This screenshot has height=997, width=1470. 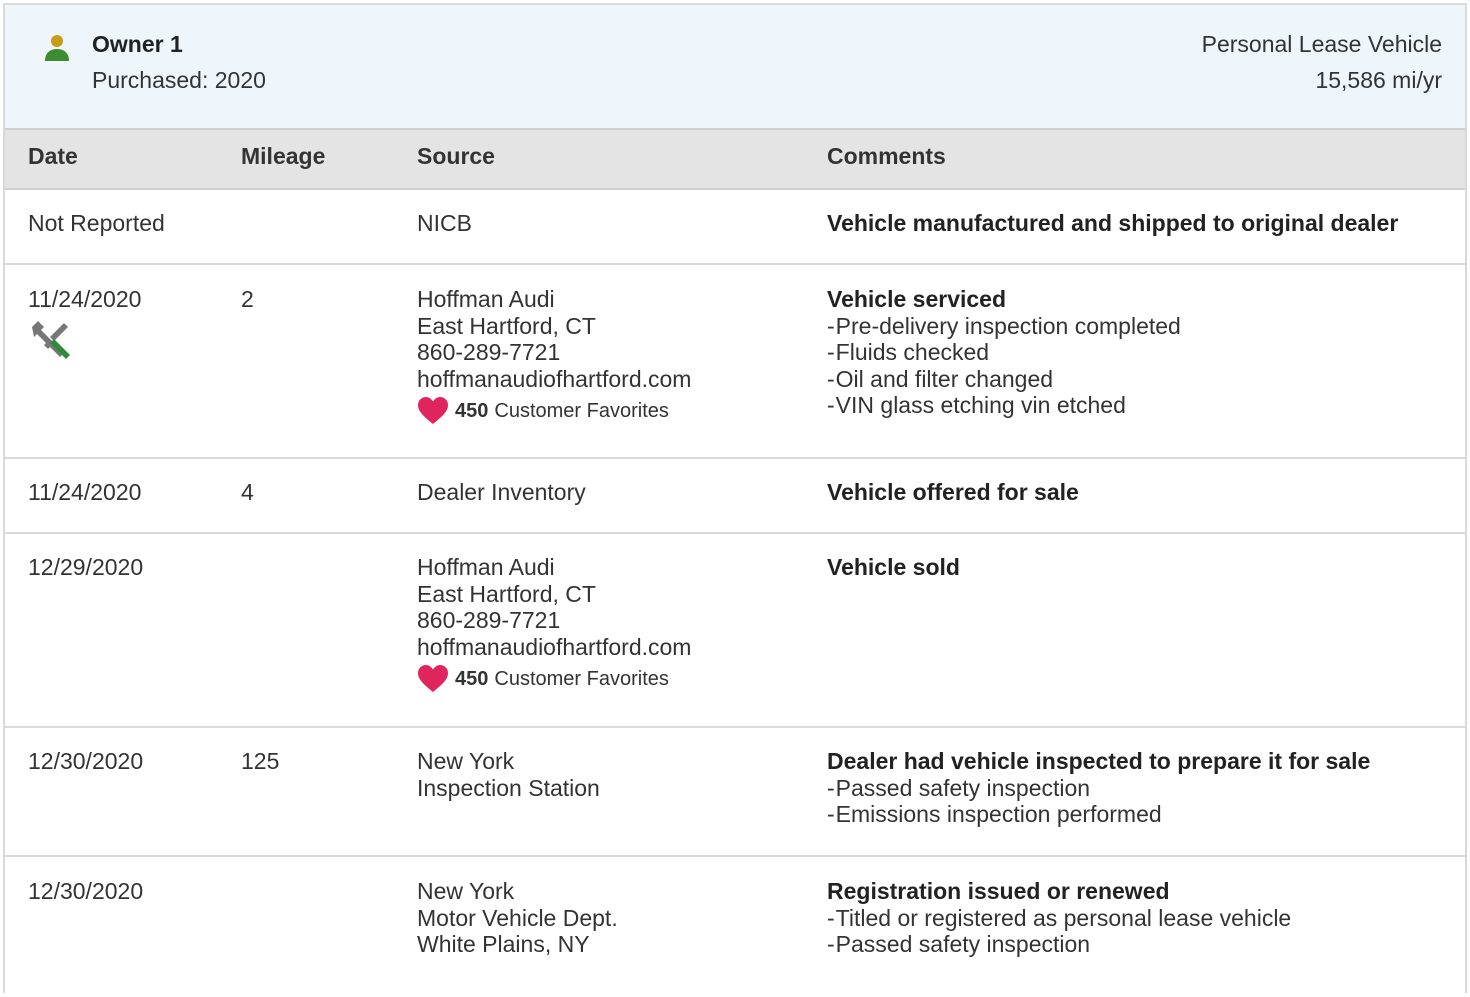 I want to click on service-wrench-icon, so click(x=51, y=339).